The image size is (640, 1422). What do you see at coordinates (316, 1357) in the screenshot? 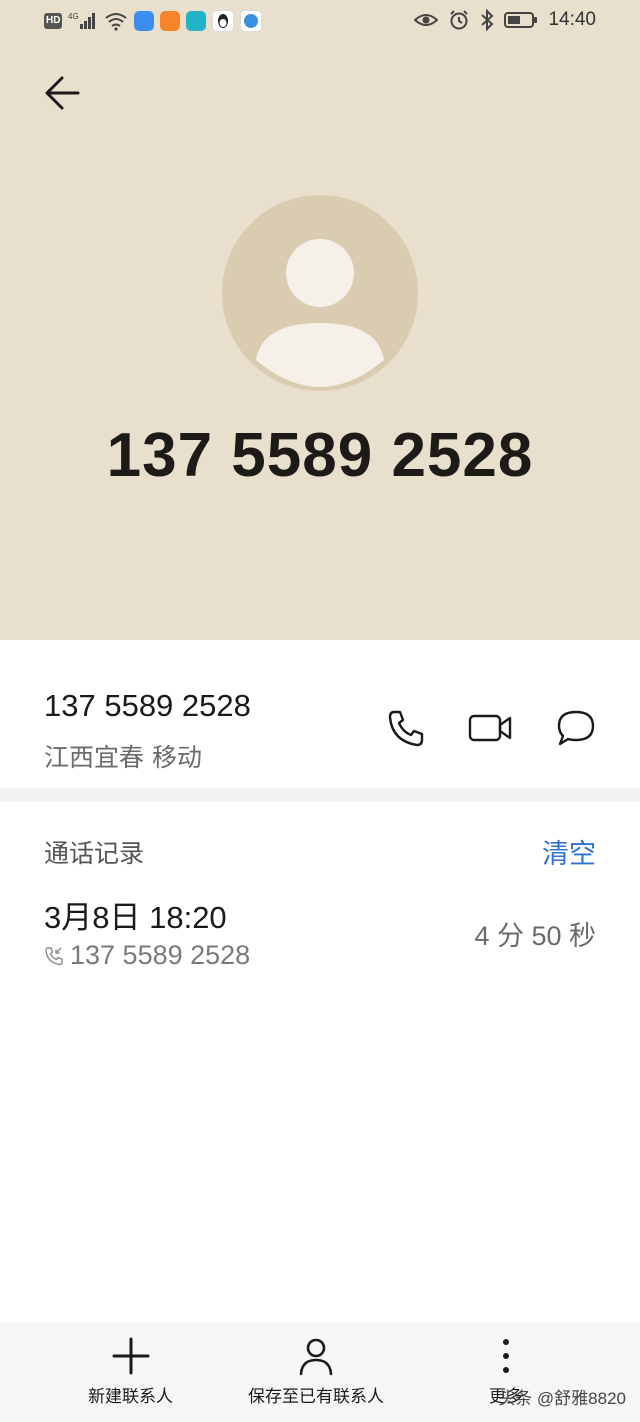
I see `person-icon` at bounding box center [316, 1357].